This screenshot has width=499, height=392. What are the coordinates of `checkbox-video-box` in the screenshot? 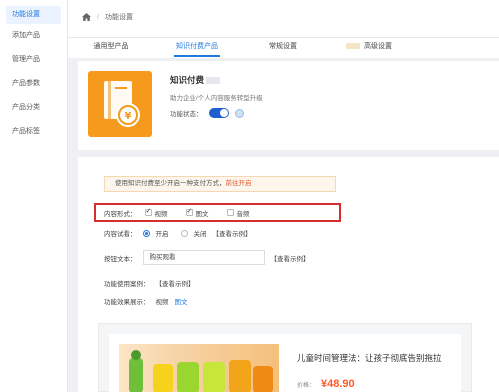 It's located at (148, 211).